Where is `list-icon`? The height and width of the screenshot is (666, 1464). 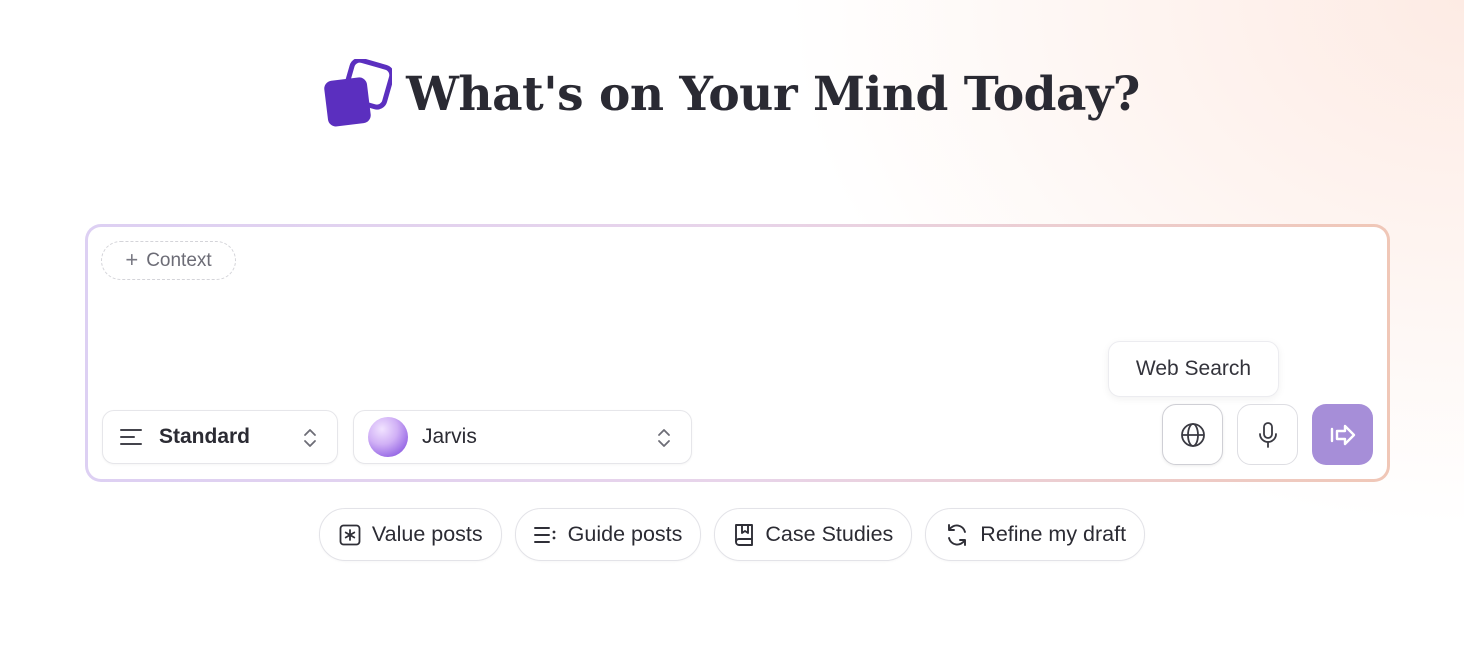
list-icon is located at coordinates (544, 534).